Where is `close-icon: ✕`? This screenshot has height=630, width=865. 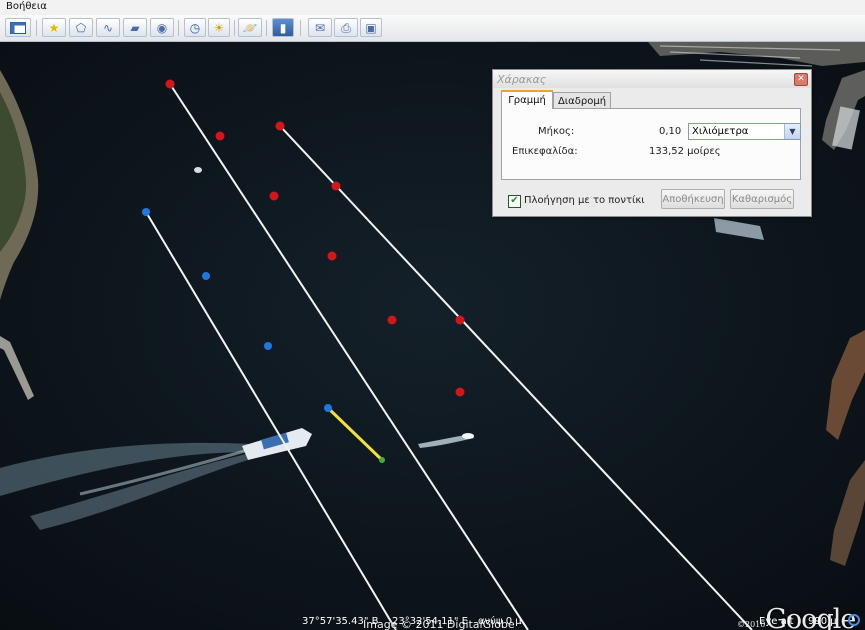
close-icon: ✕ is located at coordinates (801, 79).